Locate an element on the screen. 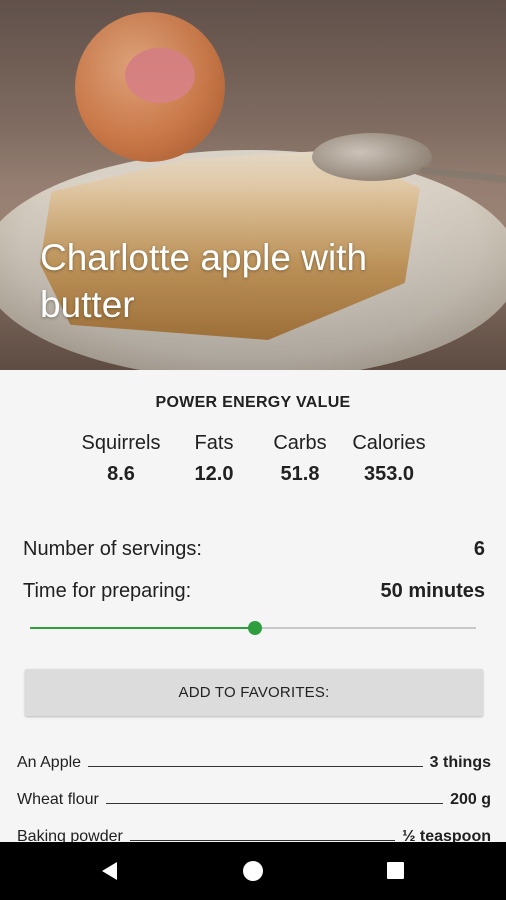 The image size is (506, 900). ingredient-name: Wheat flour is located at coordinates (58, 799).